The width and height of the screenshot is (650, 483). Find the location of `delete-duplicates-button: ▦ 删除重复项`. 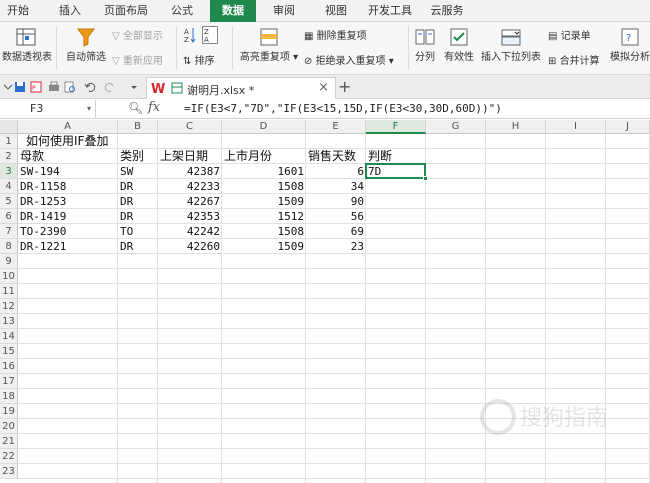

delete-duplicates-button: ▦ 删除重复项 is located at coordinates (335, 34).